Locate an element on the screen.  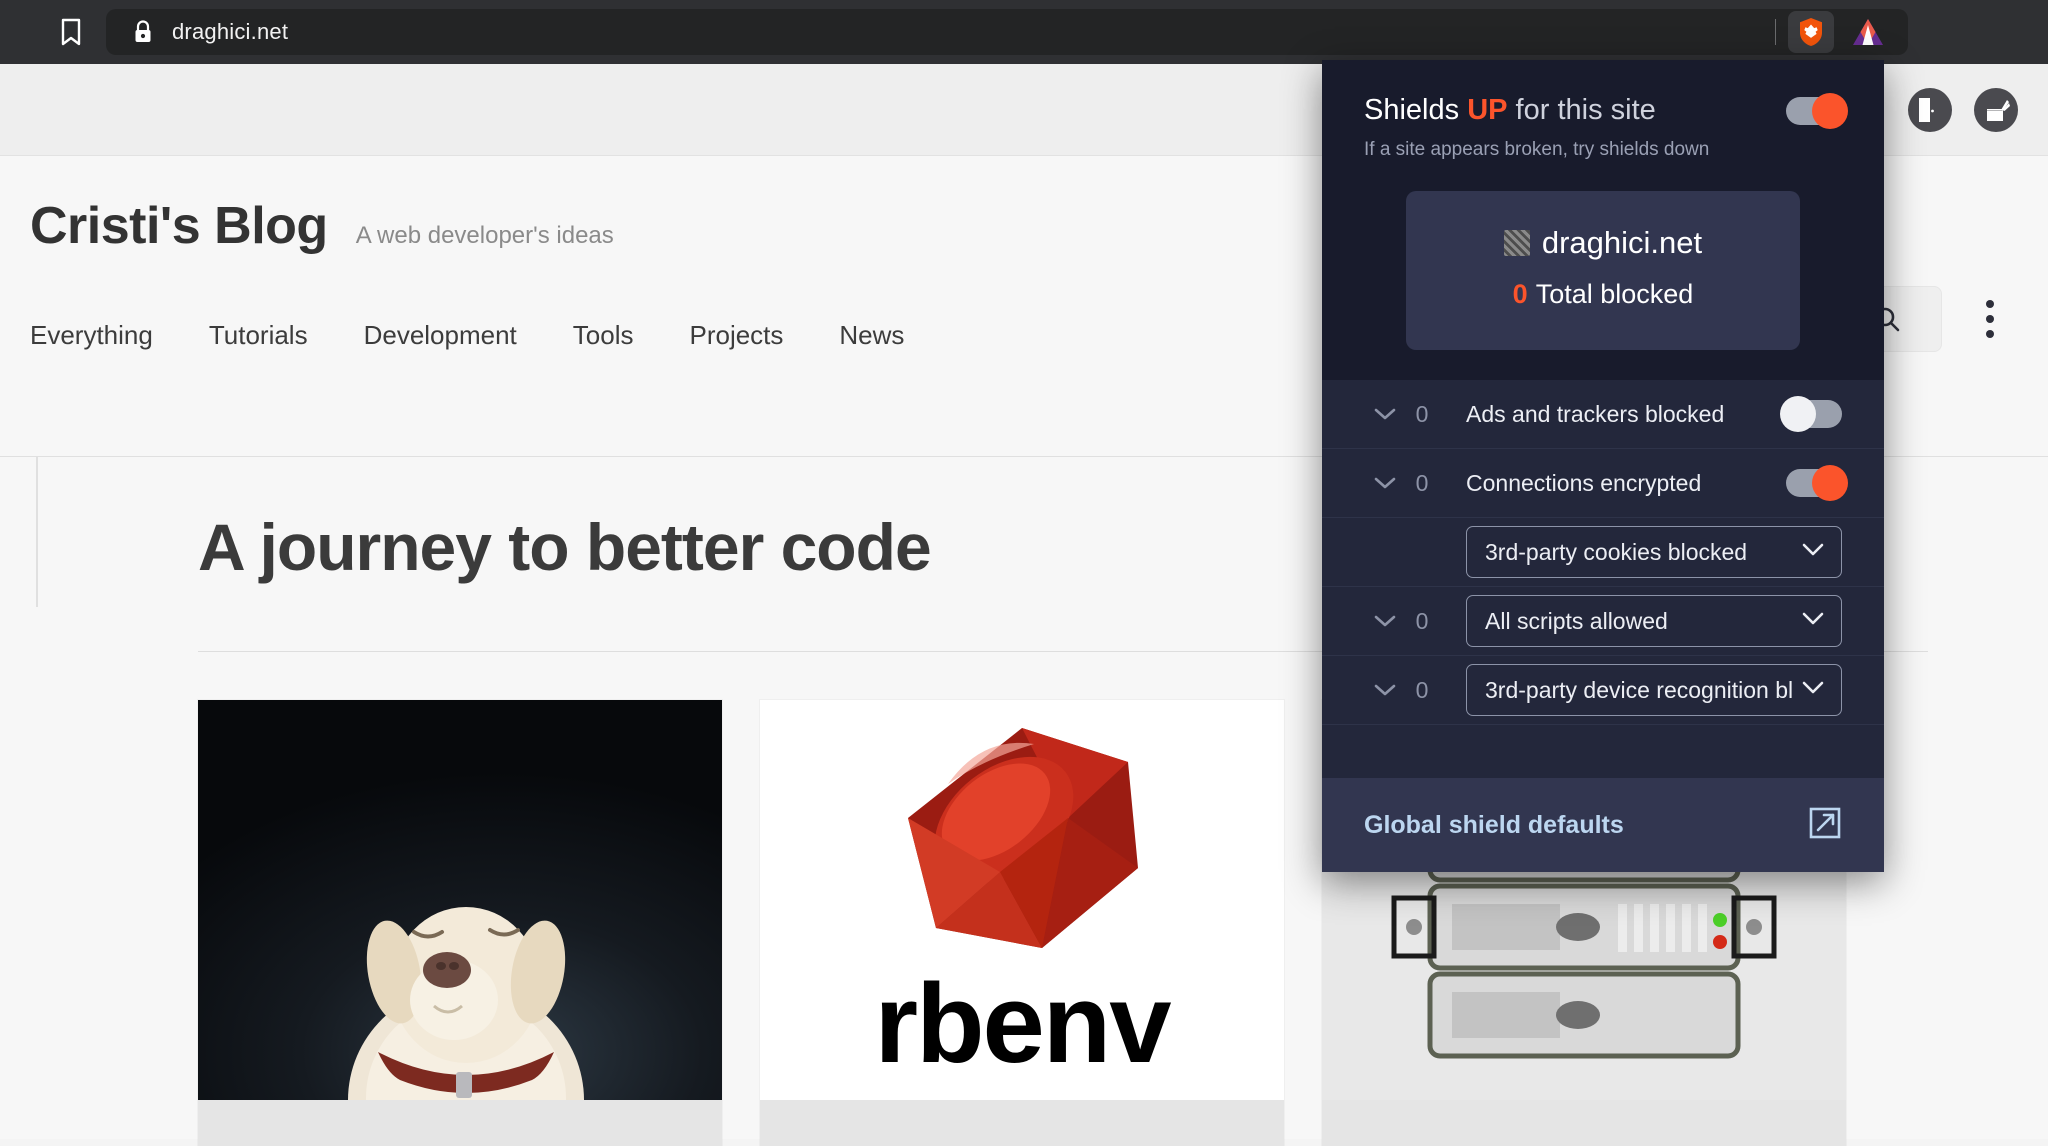
nav-item-news: News is located at coordinates (871, 335).